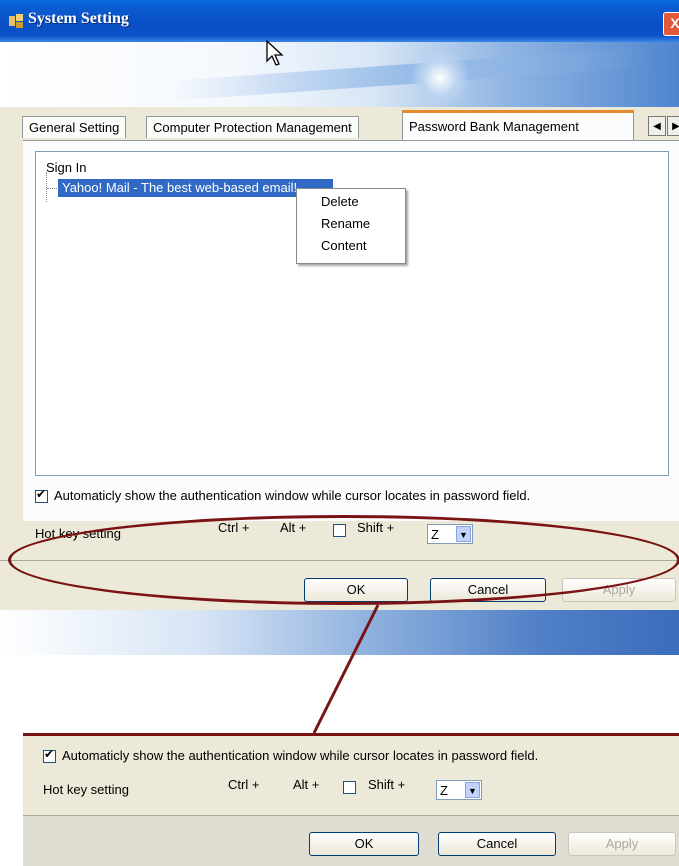  I want to click on chevron-down-icon: ▼, so click(472, 790).